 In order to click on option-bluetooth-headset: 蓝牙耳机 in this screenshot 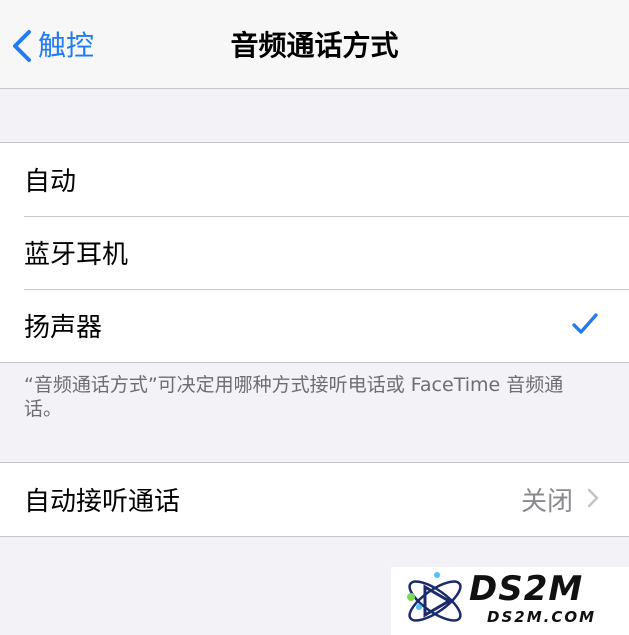, I will do `click(314, 252)`.